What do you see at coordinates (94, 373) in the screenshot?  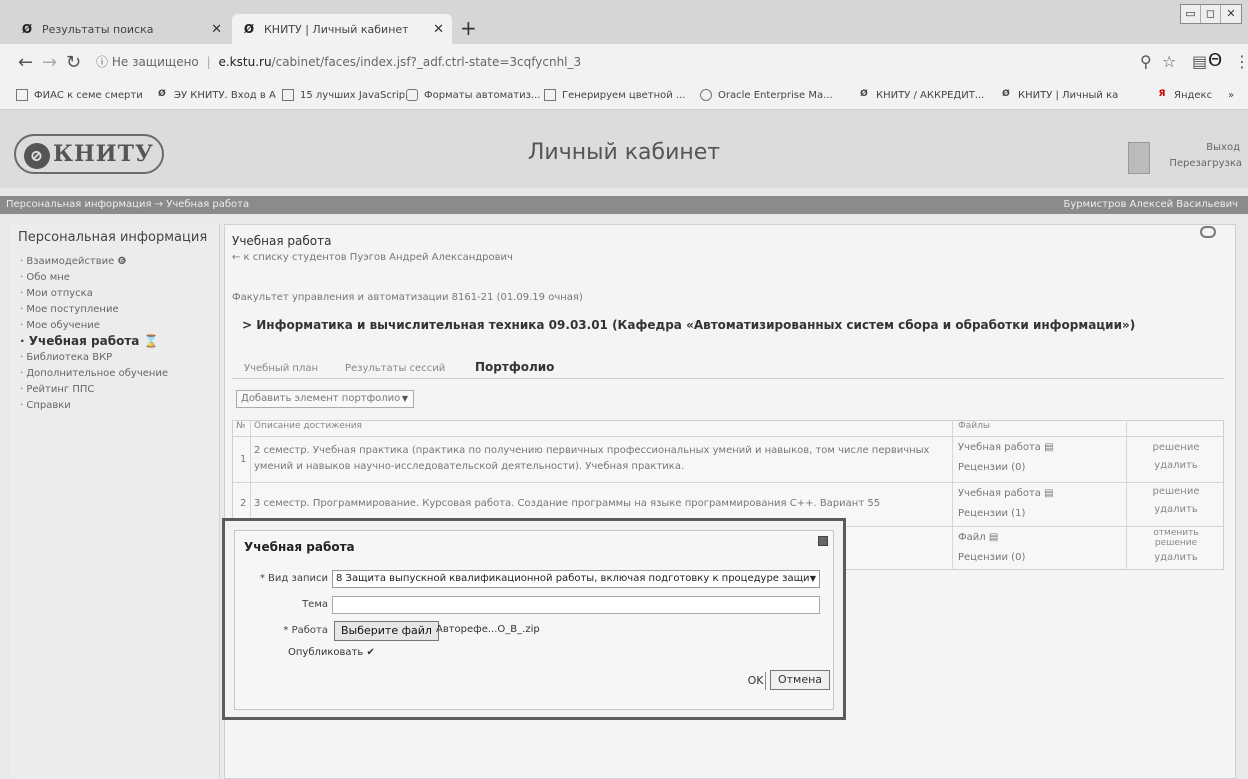 I see `sidebar-item-additional-education: · Дополнительное обучение` at bounding box center [94, 373].